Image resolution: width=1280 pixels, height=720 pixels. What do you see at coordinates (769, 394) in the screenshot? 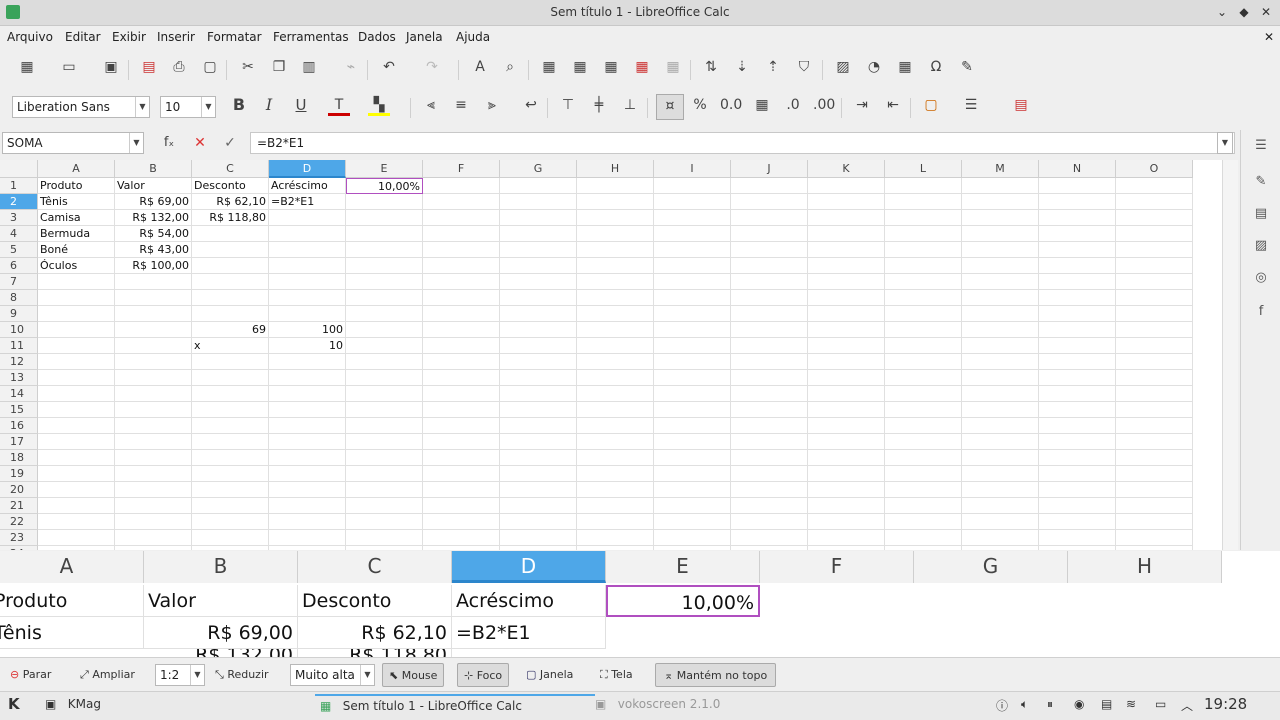
I see `cell-j14` at bounding box center [769, 394].